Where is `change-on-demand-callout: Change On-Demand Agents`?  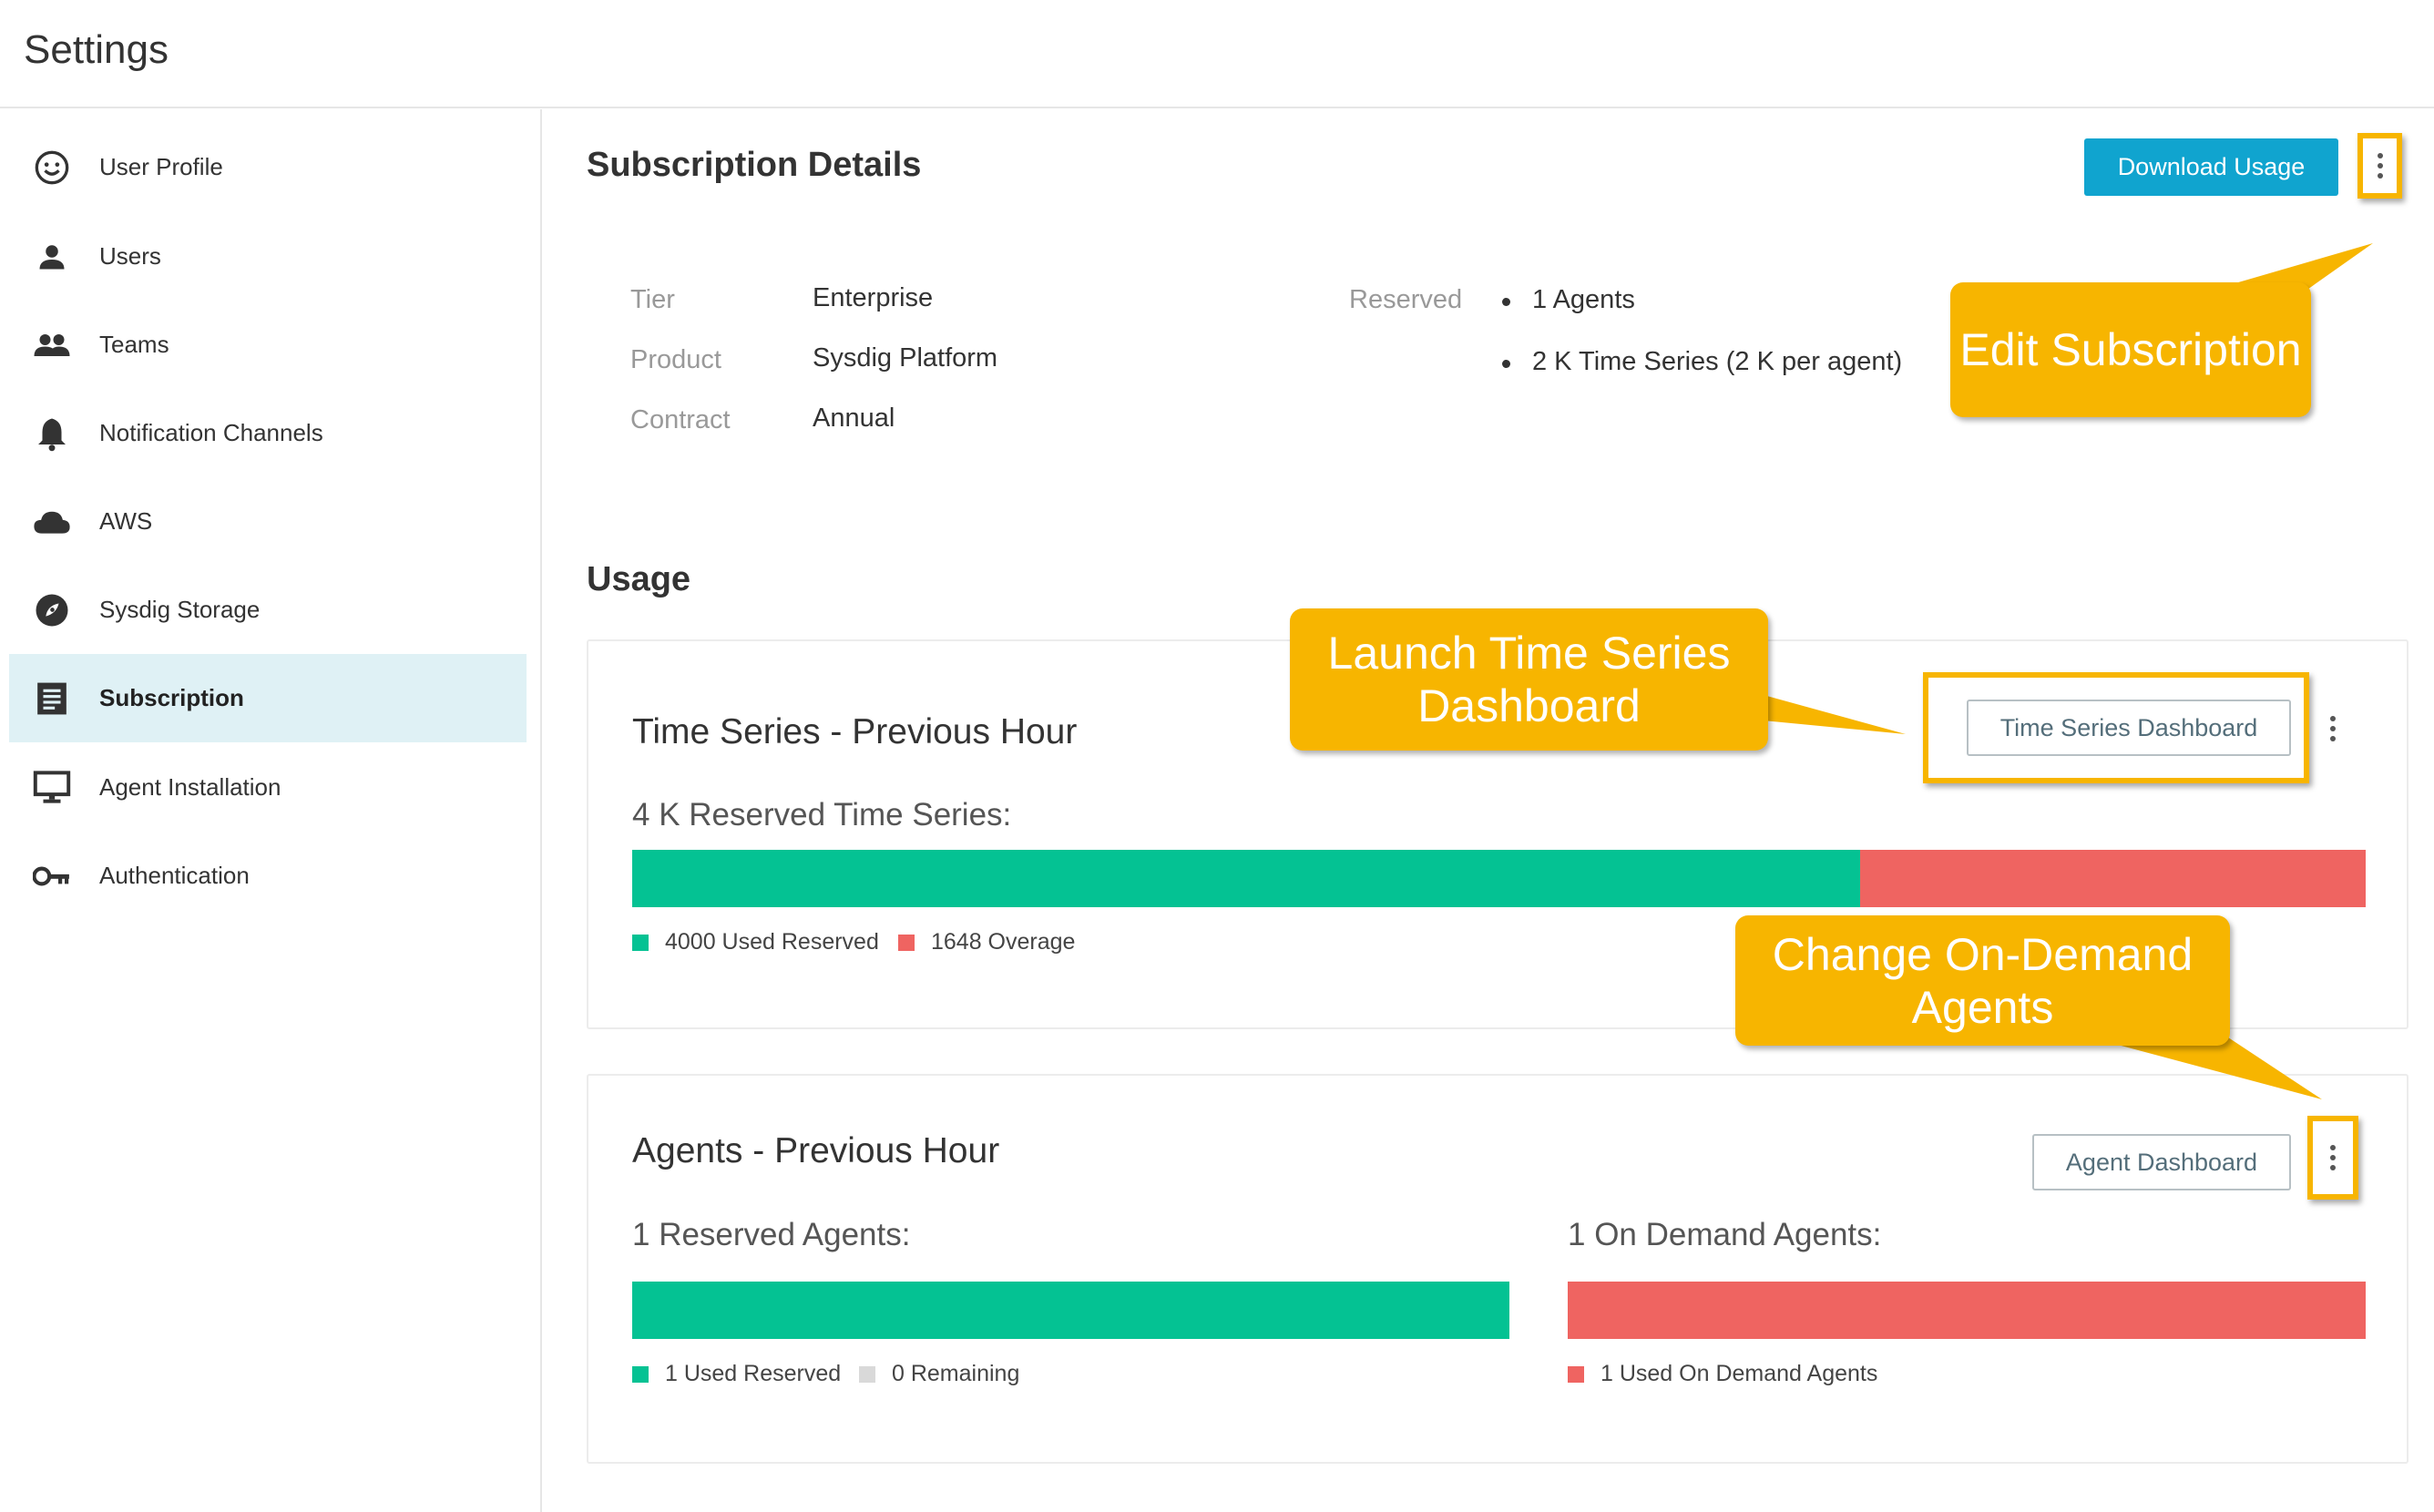 change-on-demand-callout: Change On-Demand Agents is located at coordinates (1982, 980).